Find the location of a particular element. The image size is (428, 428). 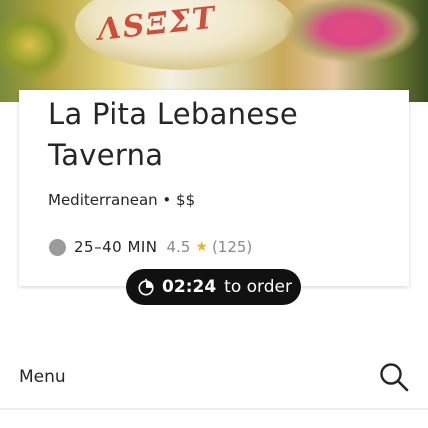

timer-icon is located at coordinates (146, 287).